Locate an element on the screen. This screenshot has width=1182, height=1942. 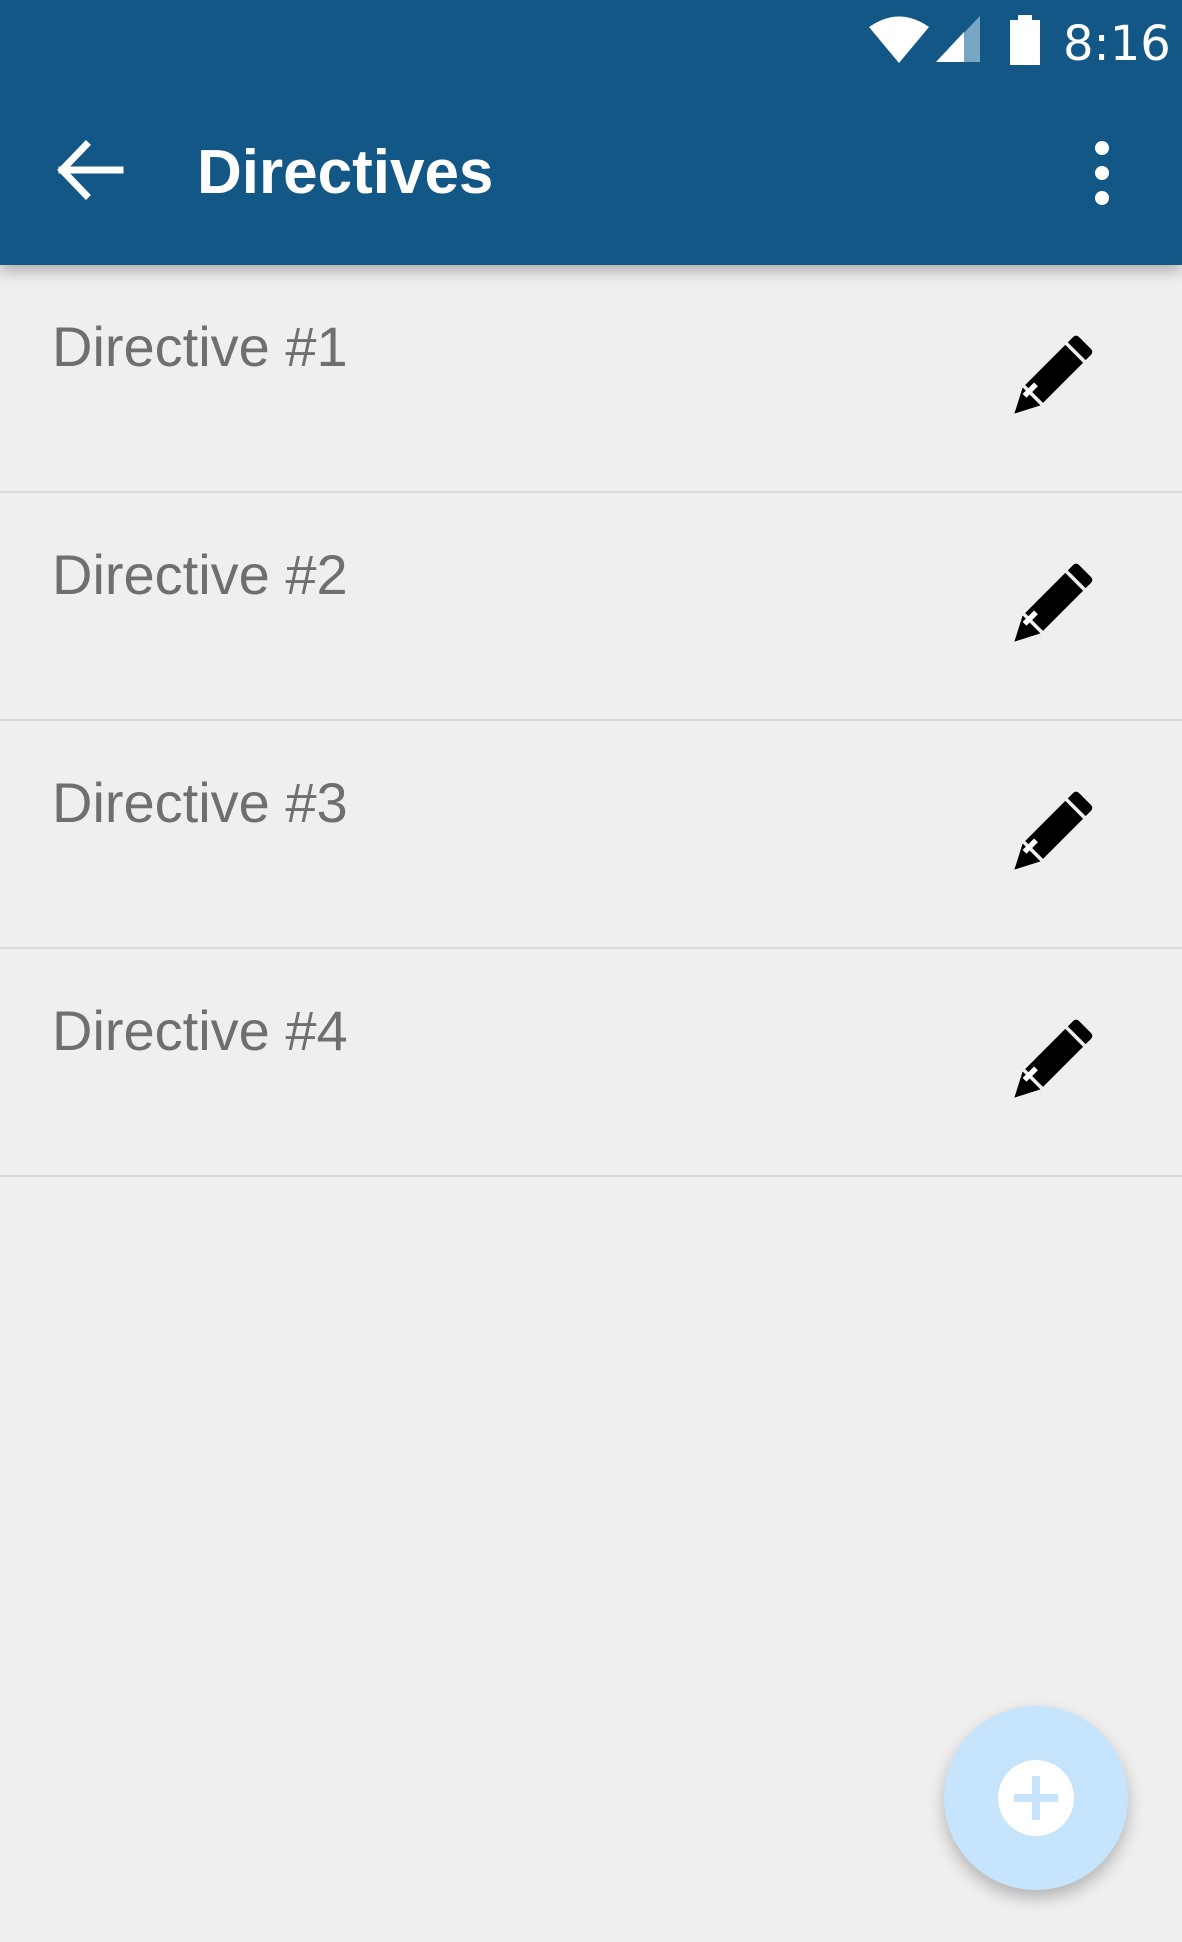
directive-row: Directive #3 is located at coordinates (591, 835).